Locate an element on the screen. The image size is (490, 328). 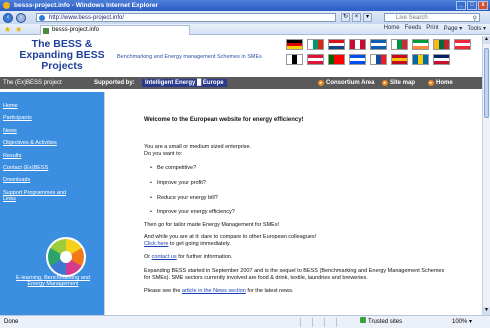
print-tool-icon: Print is located at coordinates (432, 28).